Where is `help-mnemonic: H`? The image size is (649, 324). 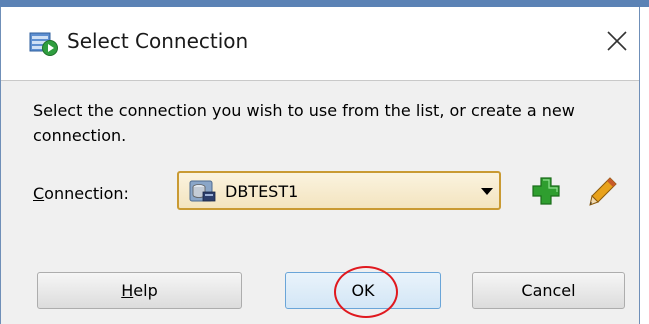
help-mnemonic: H is located at coordinates (127, 290).